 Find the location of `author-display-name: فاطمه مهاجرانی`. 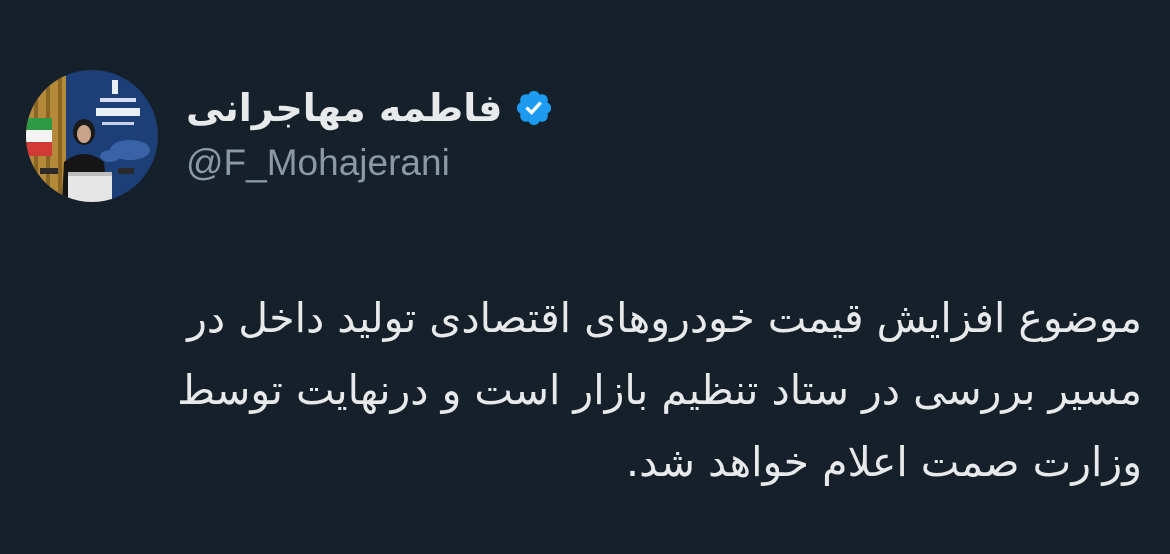

author-display-name: فاطمه مهاجرانی is located at coordinates (344, 108).